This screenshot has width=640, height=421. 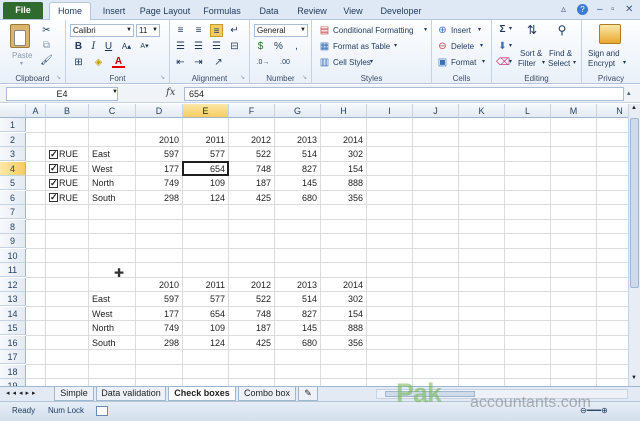 I want to click on value-cell: 827, so click(x=298, y=169).